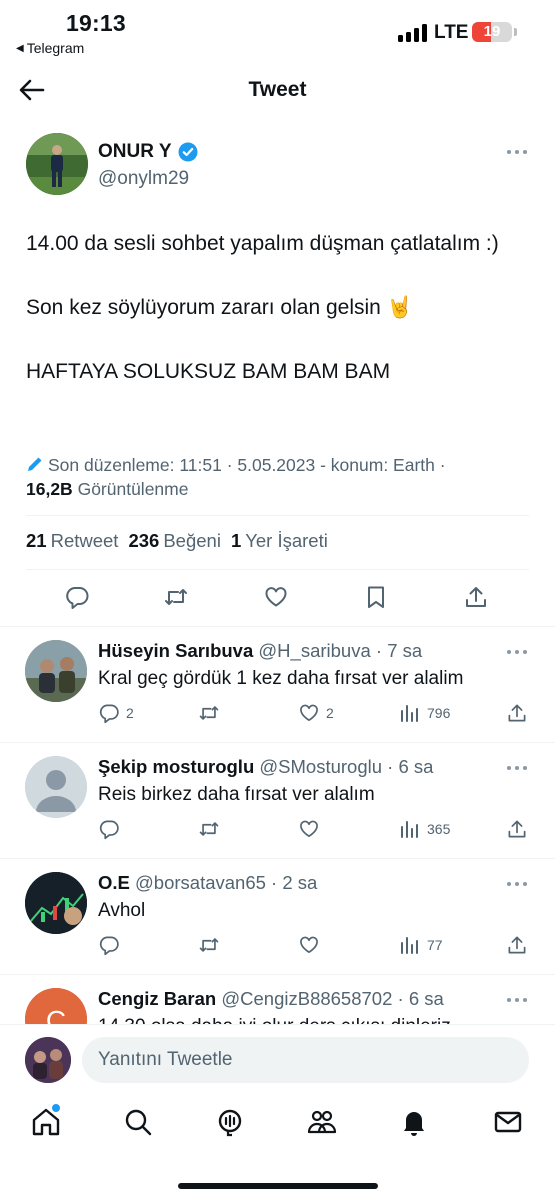 This screenshot has height=1200, width=555. Describe the element at coordinates (130, 713) in the screenshot. I see `reply-count: 2` at that location.